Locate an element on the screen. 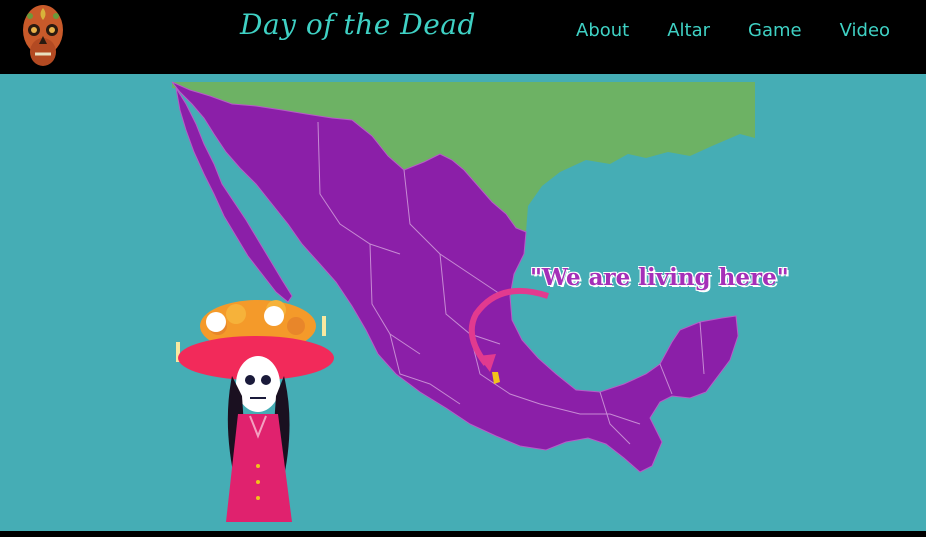 The width and height of the screenshot is (926, 537). nav-video: Video is located at coordinates (865, 30).